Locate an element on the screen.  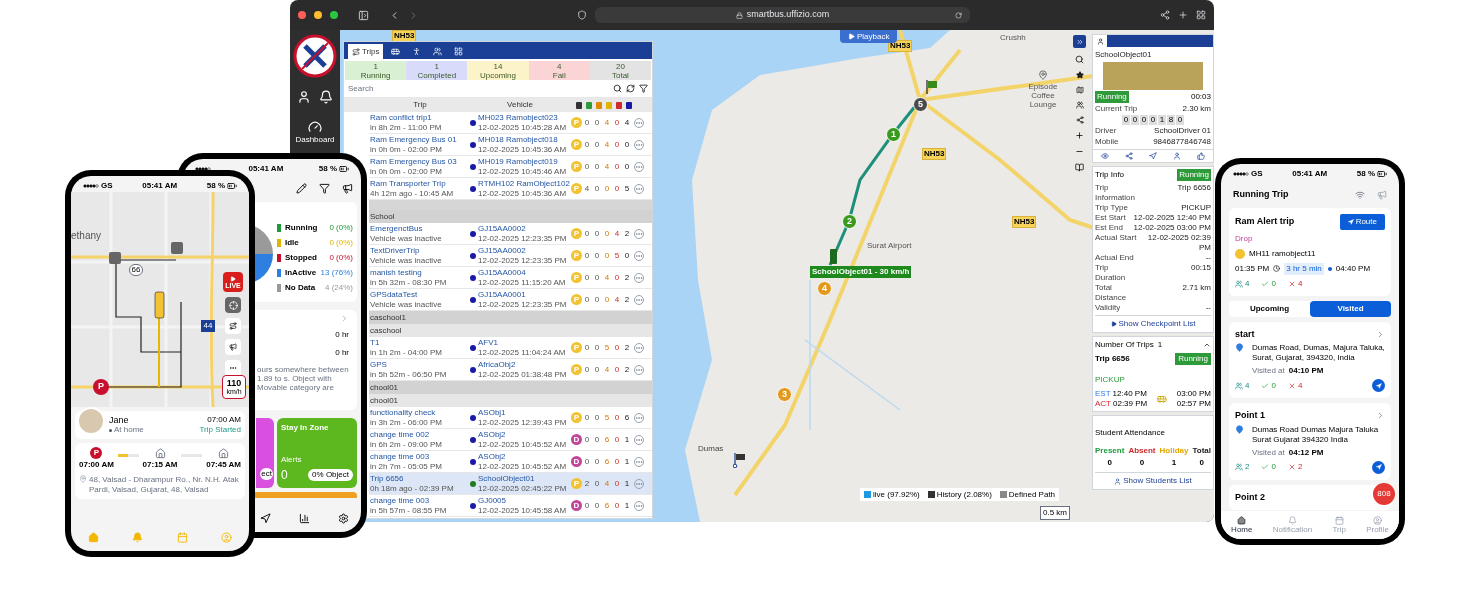
vehicle-name: MH018 Ramobject018 is located at coordinates (518, 139).